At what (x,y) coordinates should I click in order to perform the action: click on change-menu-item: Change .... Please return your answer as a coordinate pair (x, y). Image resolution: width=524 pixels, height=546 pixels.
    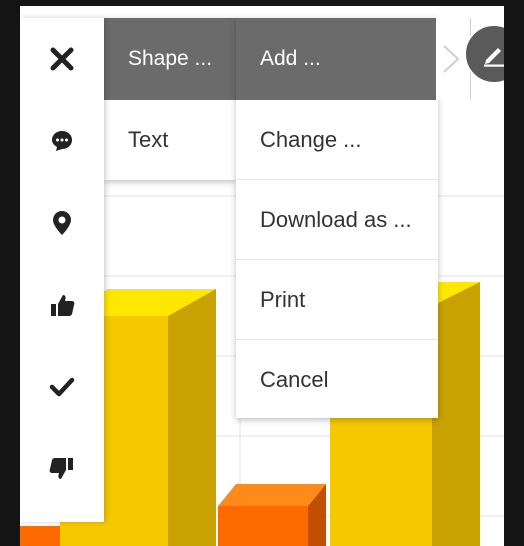
    Looking at the image, I should click on (337, 140).